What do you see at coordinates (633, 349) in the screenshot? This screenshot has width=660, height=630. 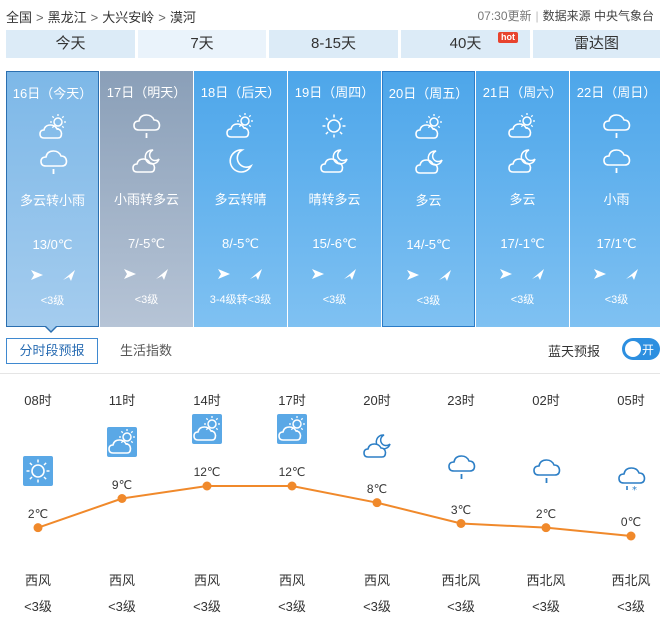 I see `toggle-knob` at bounding box center [633, 349].